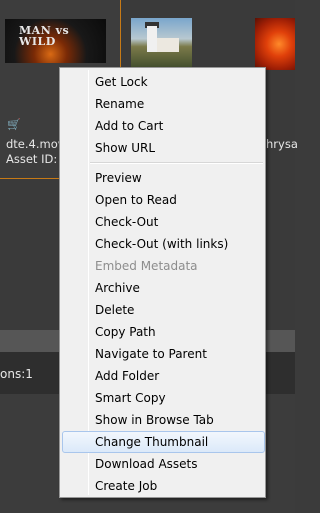 The width and height of the screenshot is (320, 513). I want to click on shopping-cart-icon: 🛒, so click(14, 124).